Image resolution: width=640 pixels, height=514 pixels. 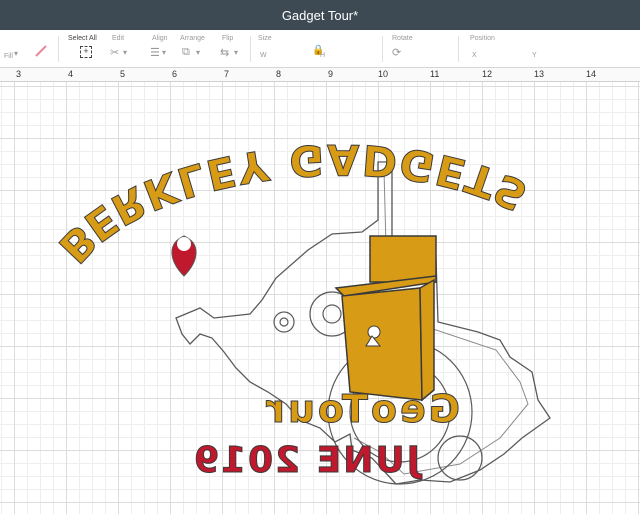 I want to click on align-dropdown-icon: ▾, so click(x=164, y=52).